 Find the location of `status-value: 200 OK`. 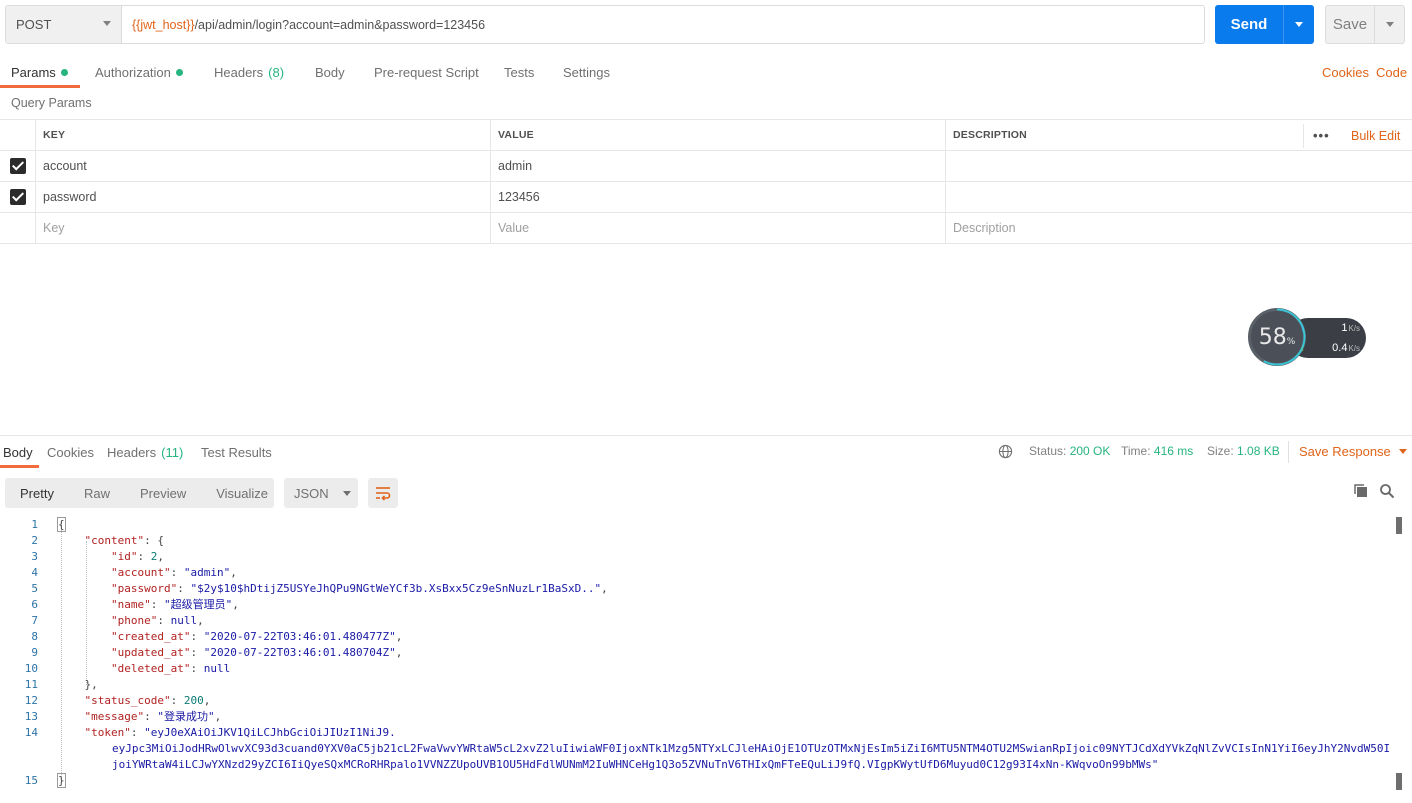

status-value: 200 OK is located at coordinates (1090, 451).